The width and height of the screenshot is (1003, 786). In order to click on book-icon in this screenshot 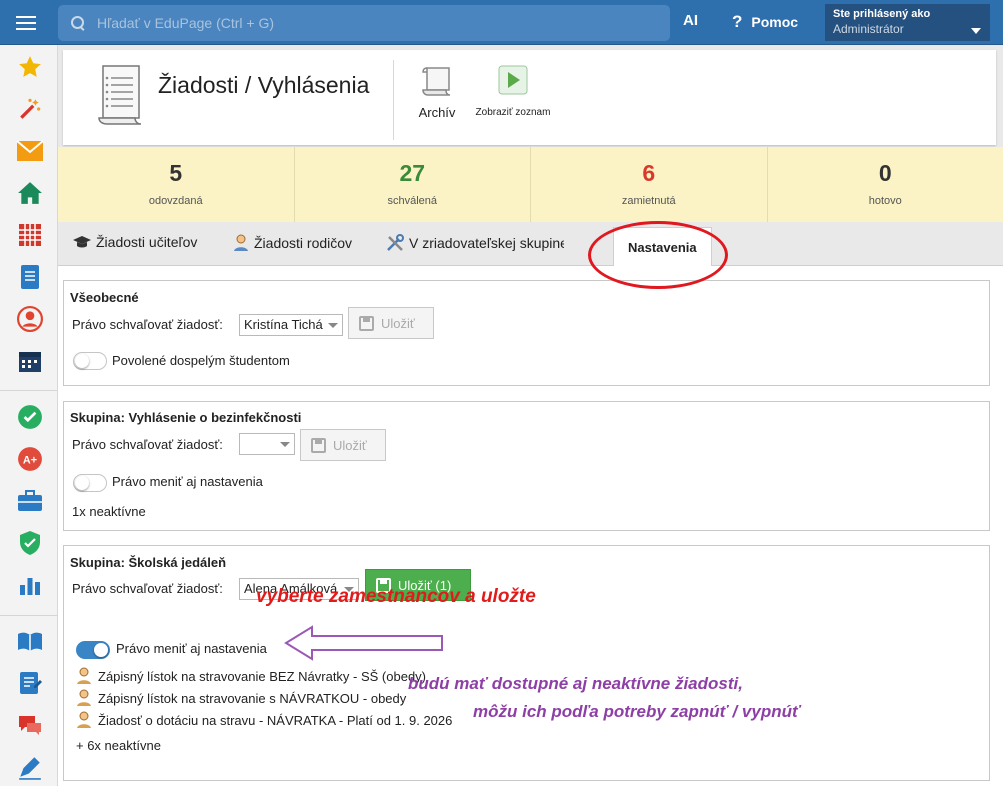, I will do `click(30, 641)`.